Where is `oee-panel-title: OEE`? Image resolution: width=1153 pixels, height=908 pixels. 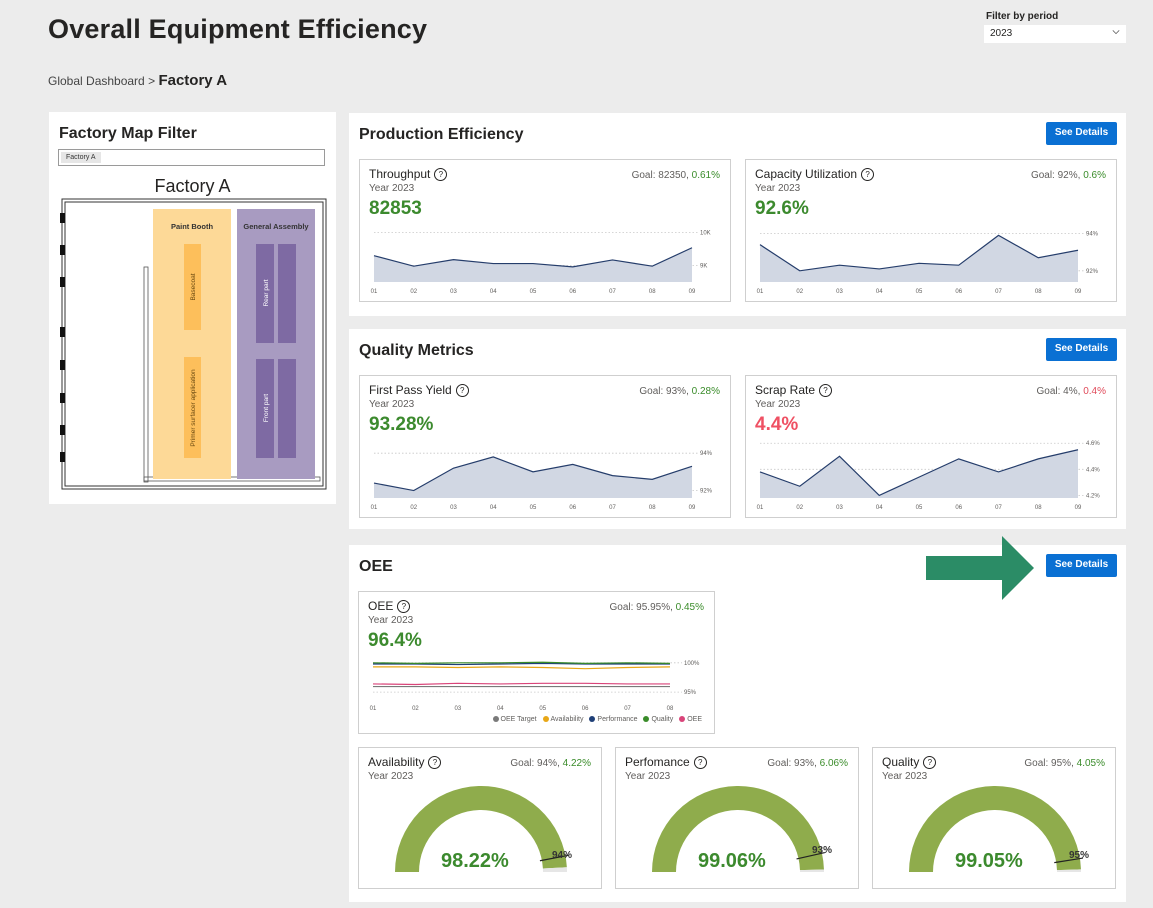 oee-panel-title: OEE is located at coordinates (376, 566).